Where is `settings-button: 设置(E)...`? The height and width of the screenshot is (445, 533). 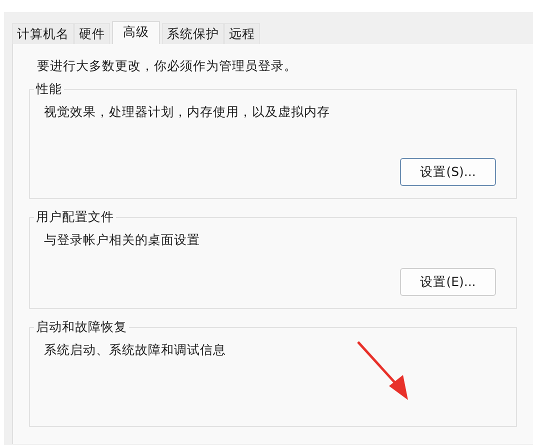
settings-button: 设置(E)... is located at coordinates (448, 282).